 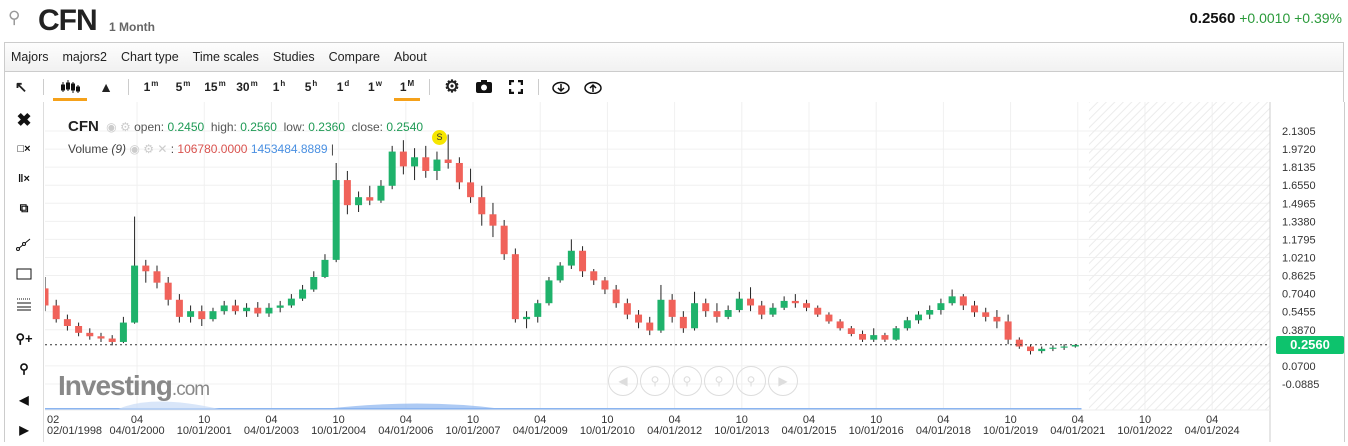 What do you see at coordinates (24, 120) in the screenshot?
I see `close-icon: ✖` at bounding box center [24, 120].